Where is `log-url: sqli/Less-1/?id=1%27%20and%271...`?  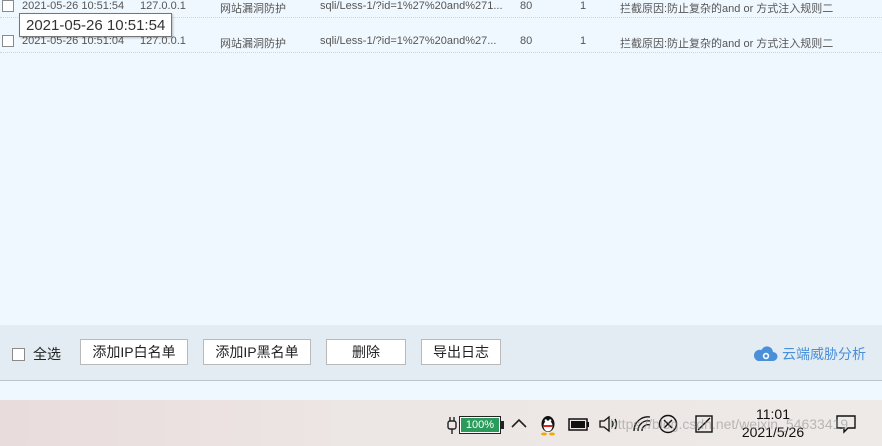
log-url: sqli/Less-1/?id=1%27%20and%271... is located at coordinates (411, 6).